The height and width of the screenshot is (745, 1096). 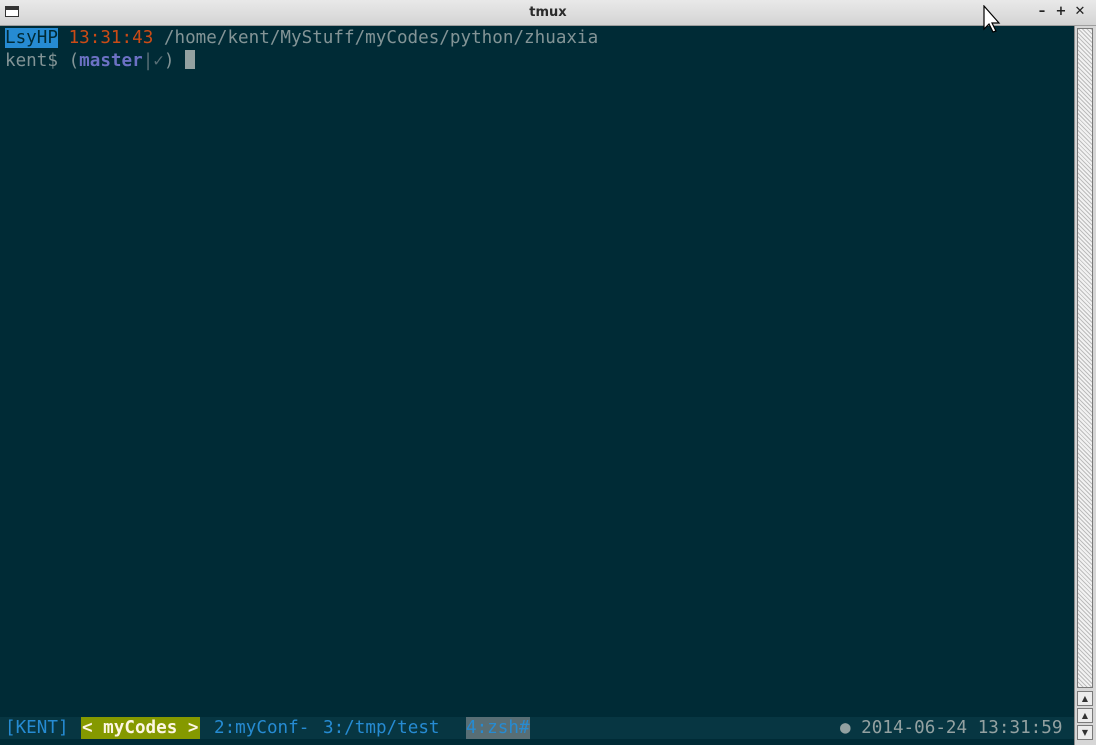 I want to click on prompt-input-line: kent$ (master|✓), so click(x=100, y=61).